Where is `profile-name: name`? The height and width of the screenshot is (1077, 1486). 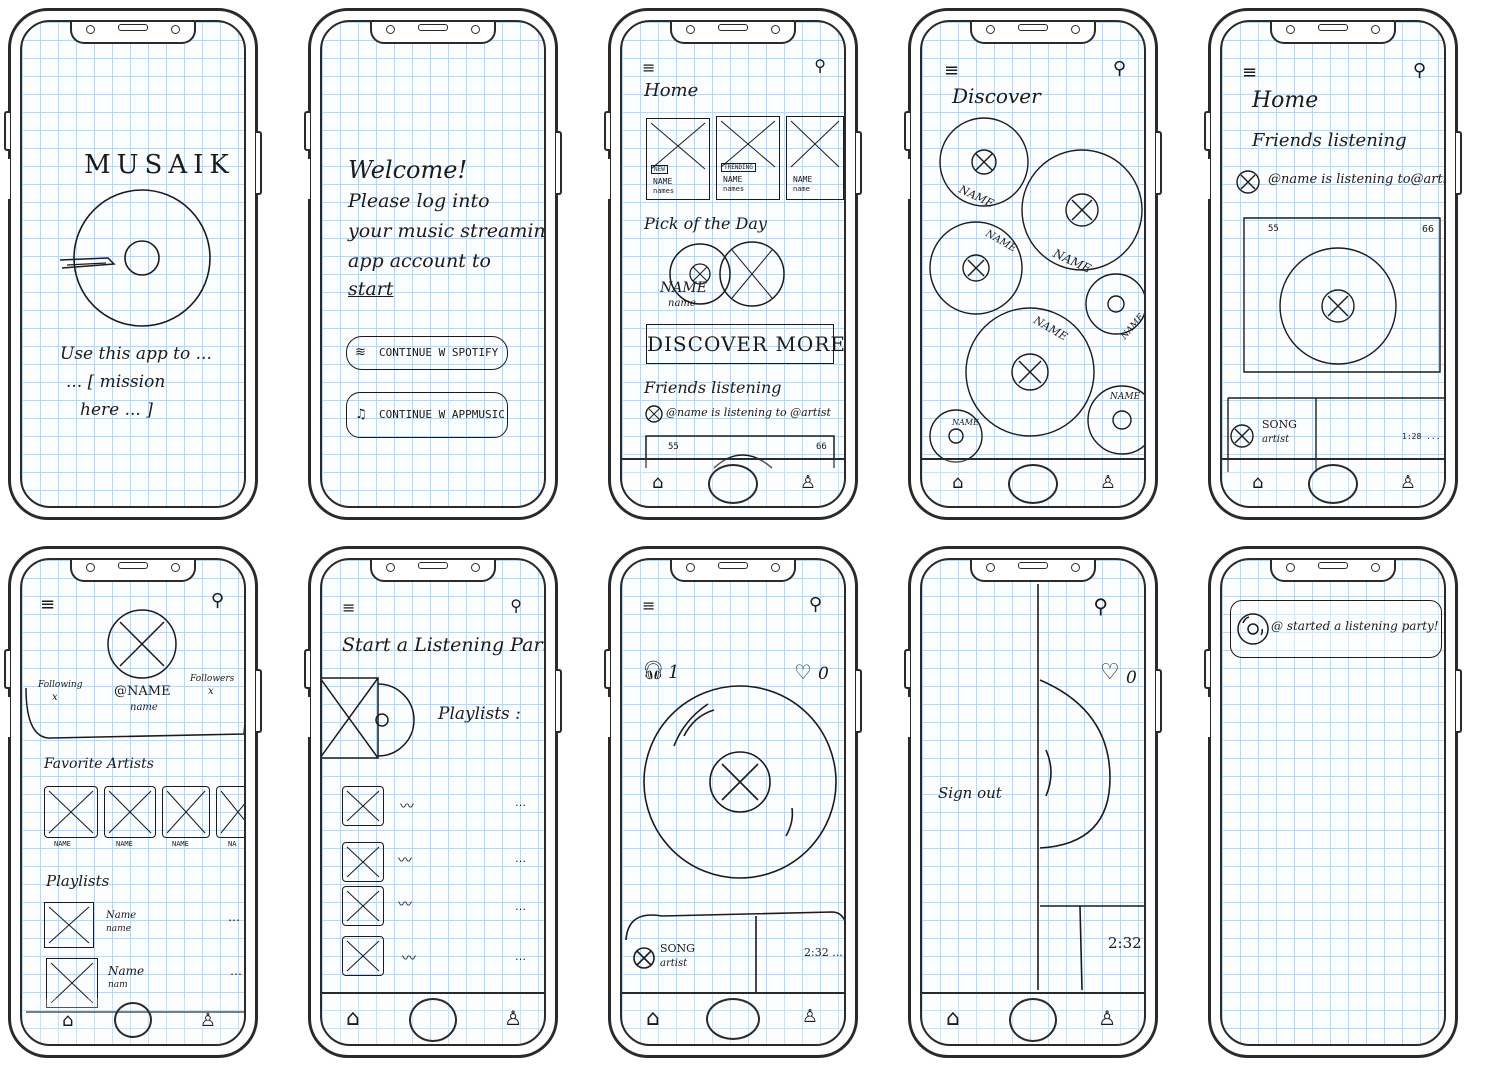
profile-name: name is located at coordinates (144, 707).